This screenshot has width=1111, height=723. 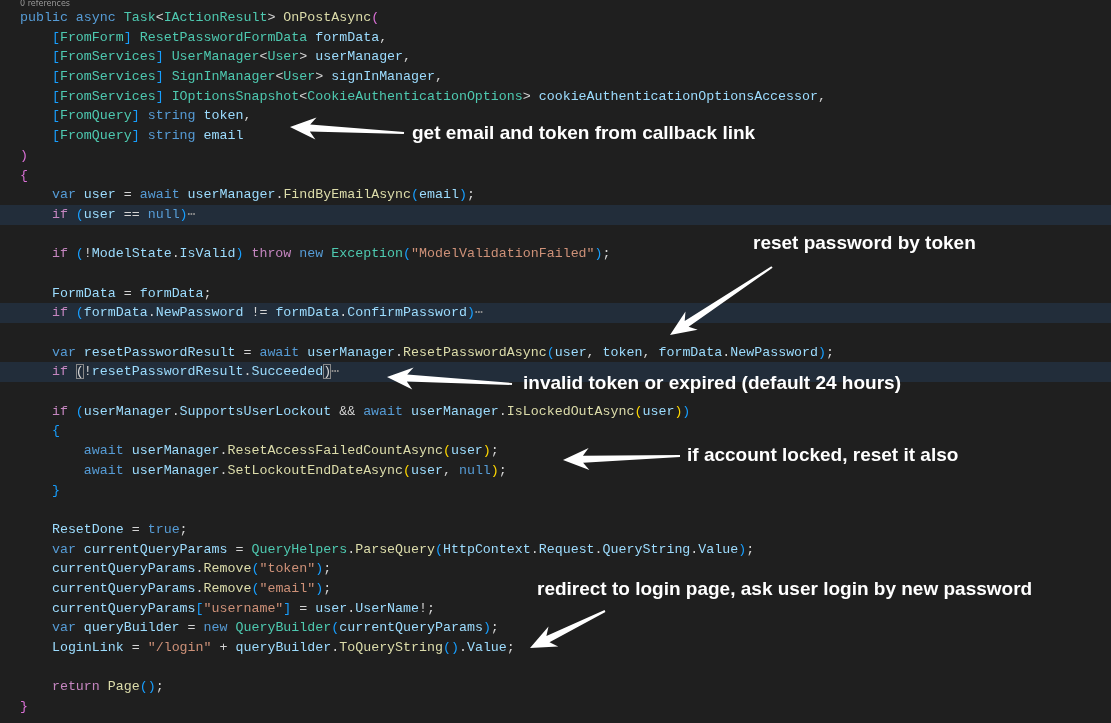 I want to click on code-line: var currentQueryParams = QueryHelpers.ParseQuery(HttpContext.Request.QueryString.Value);, so click(x=402, y=549).